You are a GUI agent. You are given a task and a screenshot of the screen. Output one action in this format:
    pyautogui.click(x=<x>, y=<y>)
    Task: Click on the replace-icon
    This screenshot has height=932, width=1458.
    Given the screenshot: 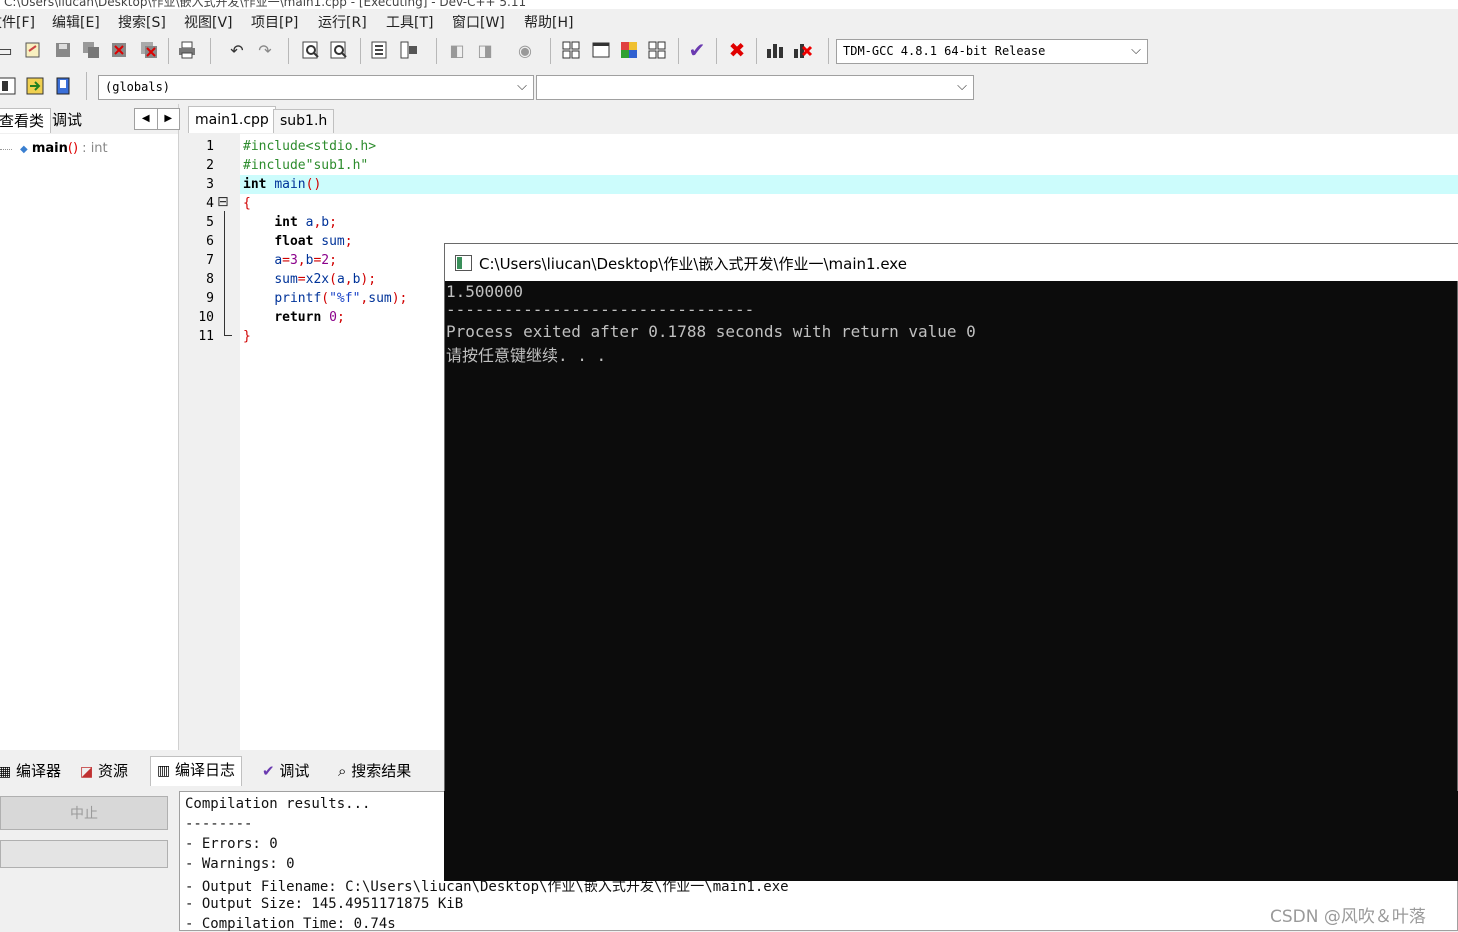 What is the action you would take?
    pyautogui.click(x=339, y=50)
    